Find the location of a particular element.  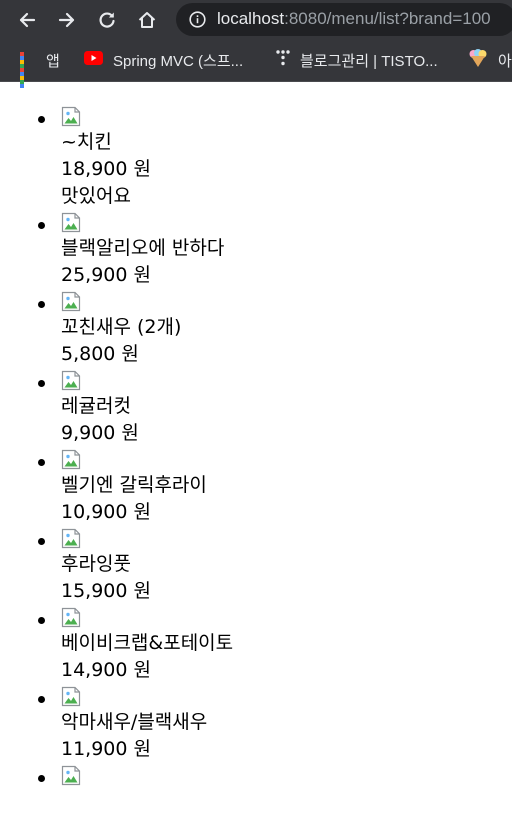

bookmark-label: 앱 is located at coordinates (53, 61).